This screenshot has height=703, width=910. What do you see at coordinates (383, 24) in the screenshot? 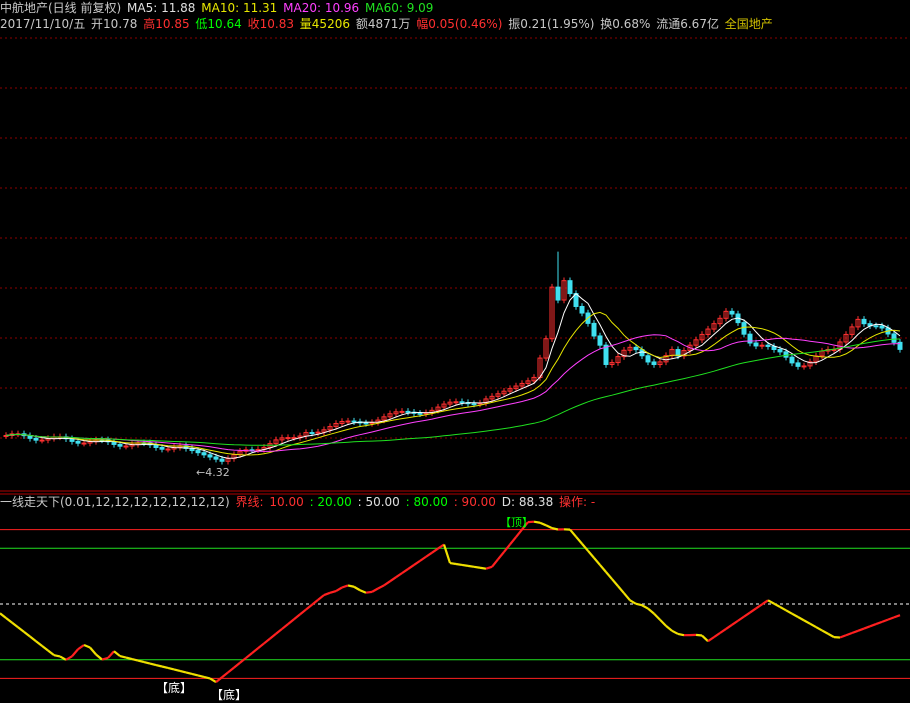
I see `amount-label: 额4871万` at bounding box center [383, 24].